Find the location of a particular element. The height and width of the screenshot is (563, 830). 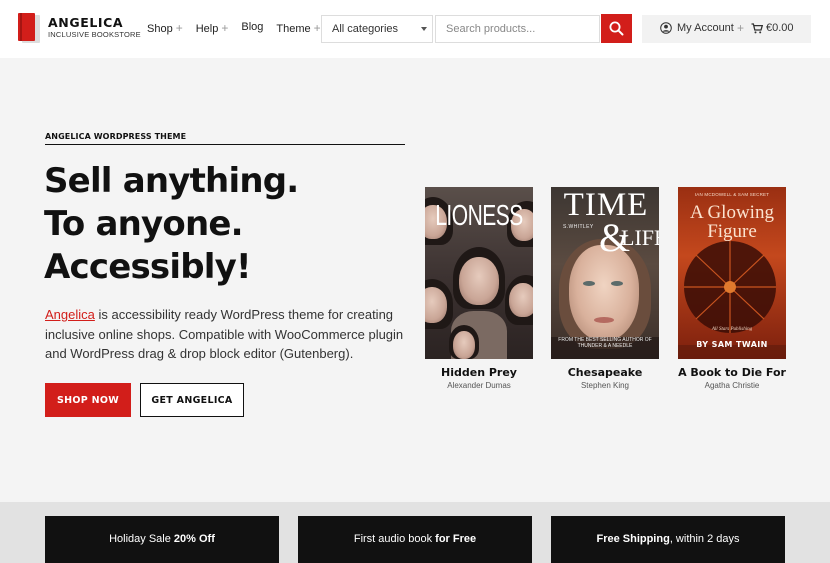

category-select: All categories is located at coordinates (377, 29).